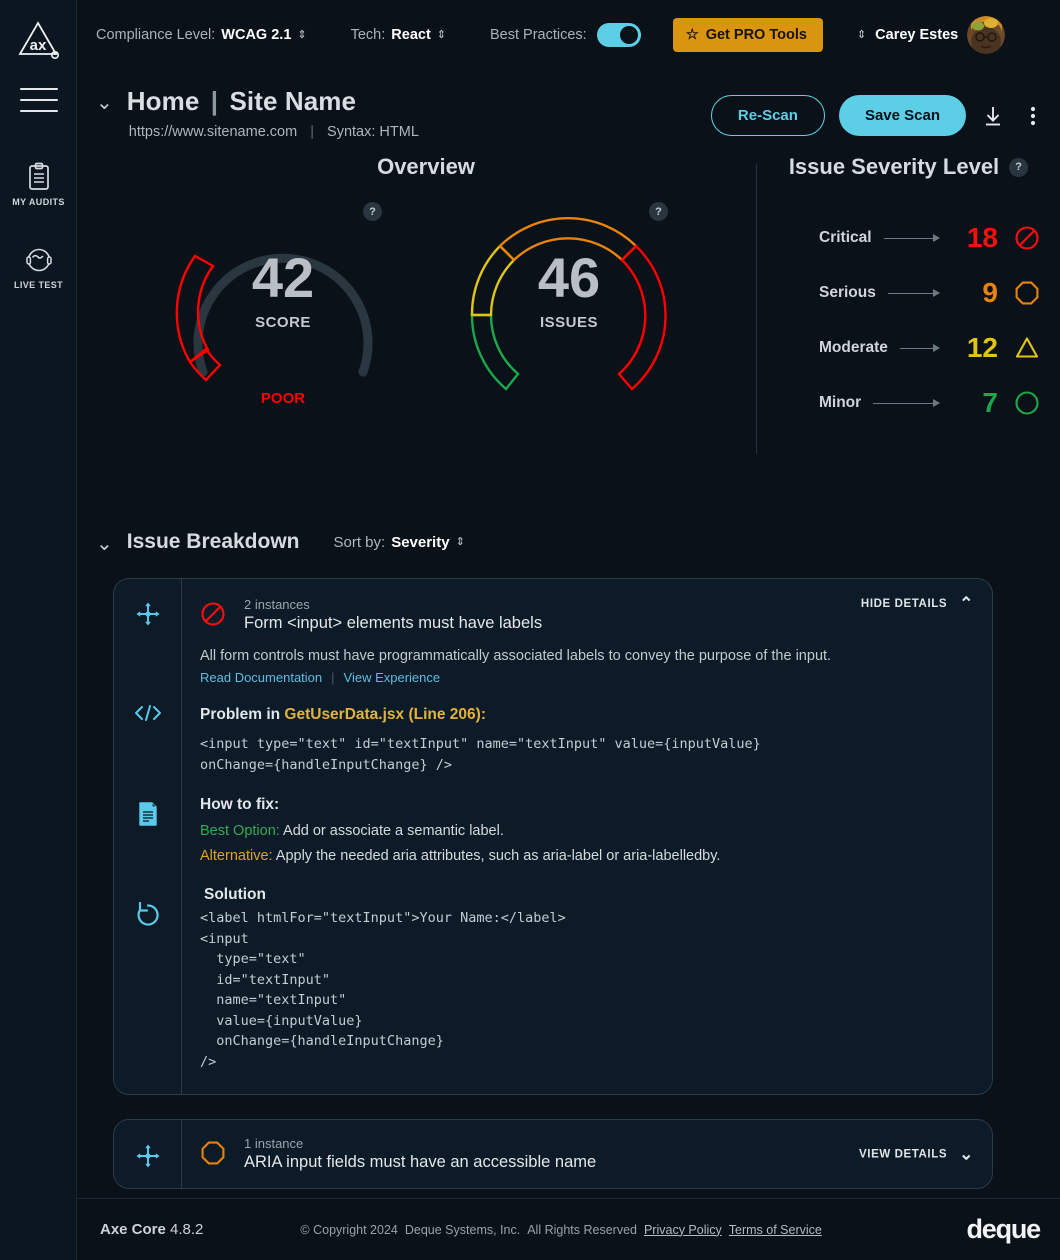 The image size is (1060, 1260). Describe the element at coordinates (38, 45) in the screenshot. I see `svg-text: ax` at that location.